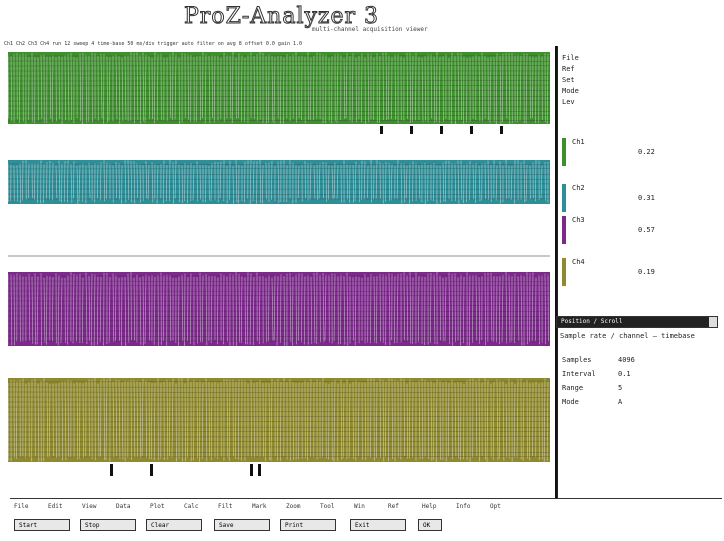  What do you see at coordinates (430, 525) in the screenshot?
I see `ok-button: OK` at bounding box center [430, 525].